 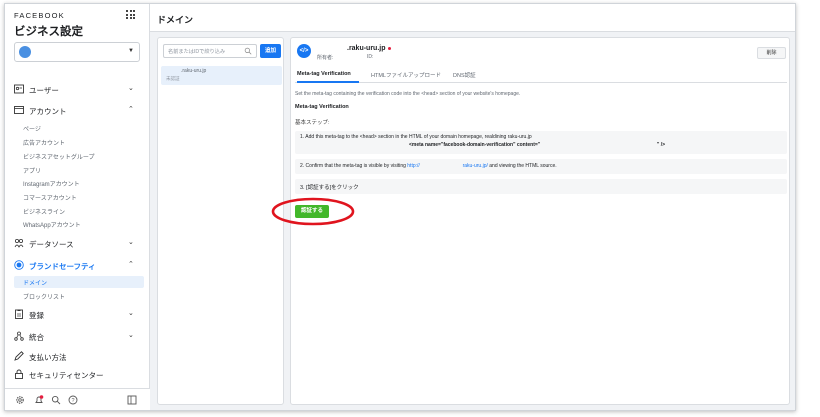 What do you see at coordinates (36, 337) in the screenshot?
I see `sidebar-item-label: 統合` at bounding box center [36, 337].